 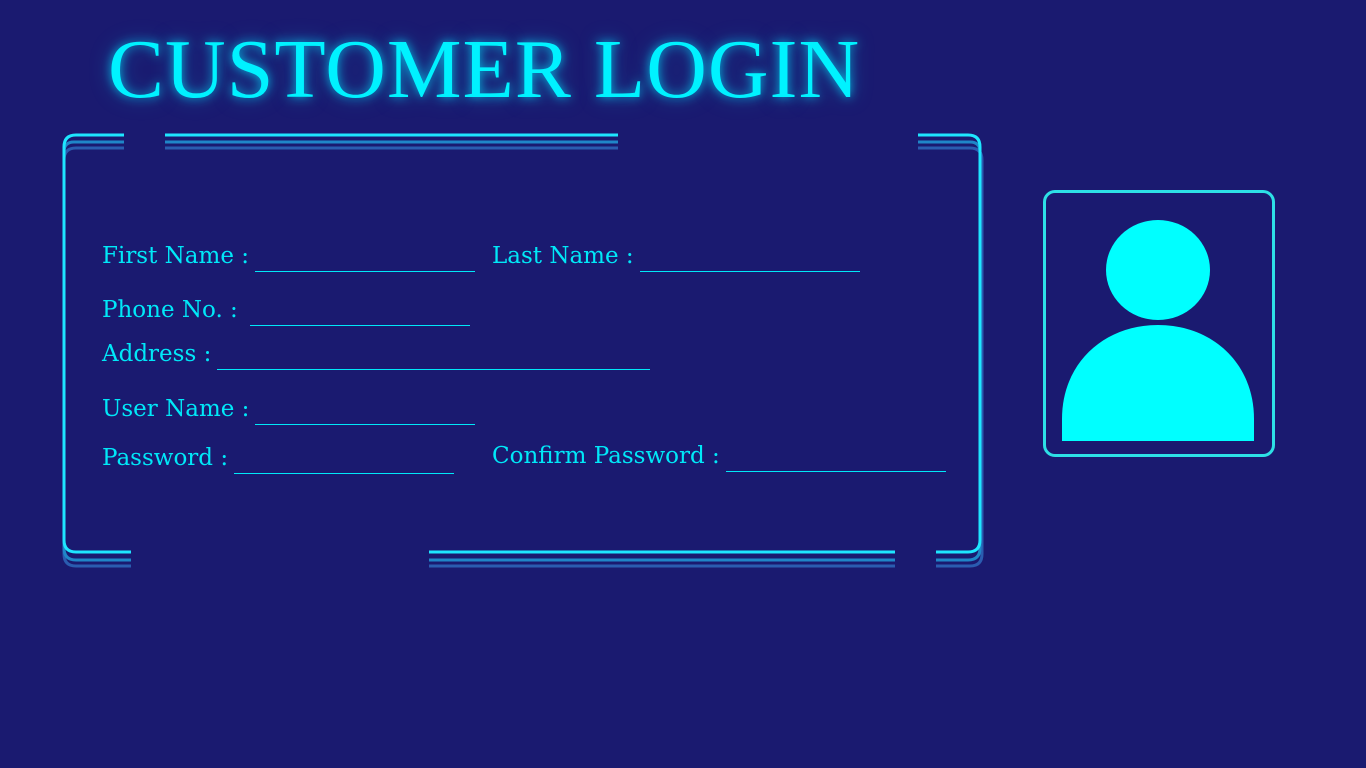 I want to click on profile-photo-frame, so click(x=1159, y=323).